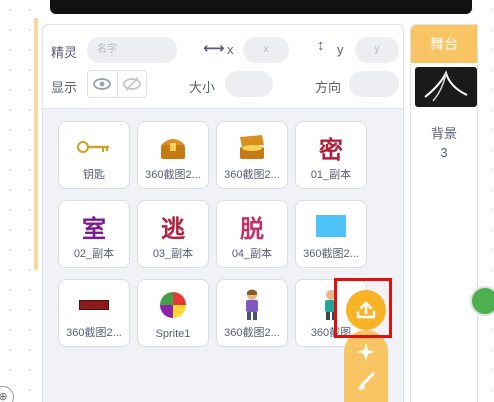 The height and width of the screenshot is (402, 494). What do you see at coordinates (202, 87) in the screenshot?
I see `size-label: 大小` at bounding box center [202, 87].